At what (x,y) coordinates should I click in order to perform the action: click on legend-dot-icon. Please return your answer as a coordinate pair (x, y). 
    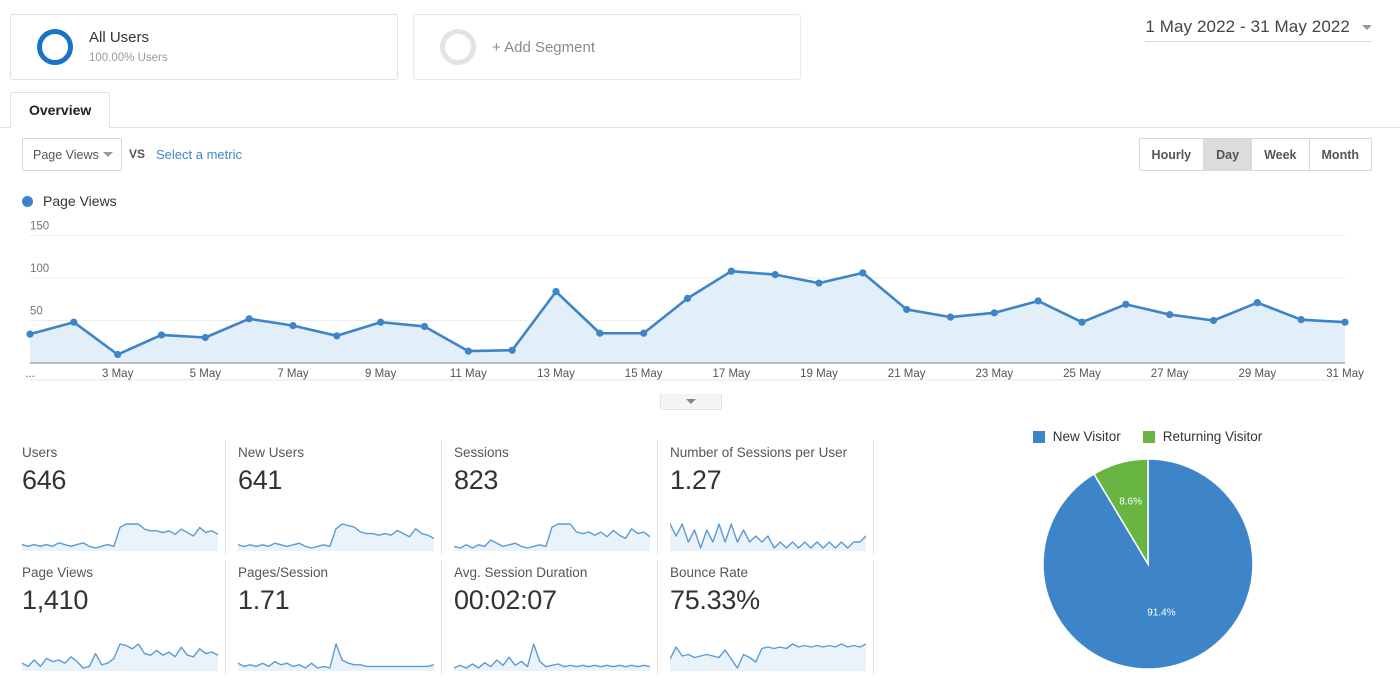
    Looking at the image, I should click on (27, 201).